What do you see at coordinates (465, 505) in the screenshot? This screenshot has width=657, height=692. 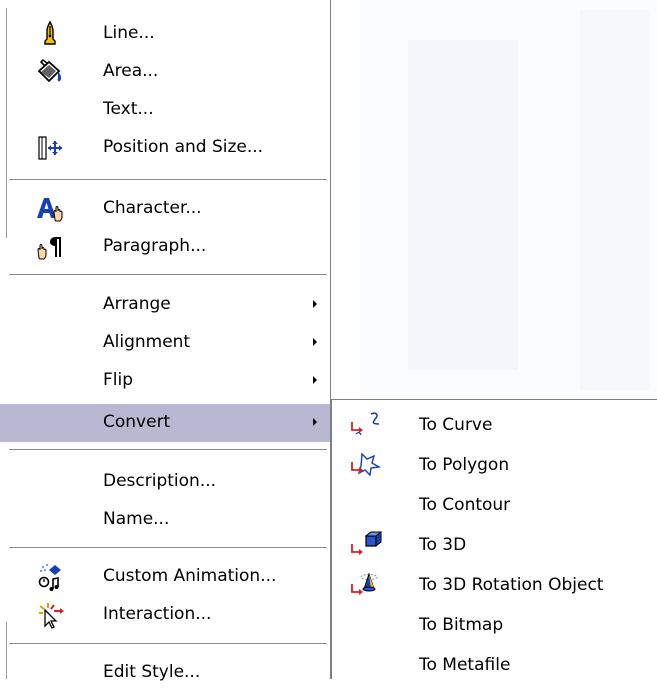 I see `submenu-item-label: To Contour` at bounding box center [465, 505].